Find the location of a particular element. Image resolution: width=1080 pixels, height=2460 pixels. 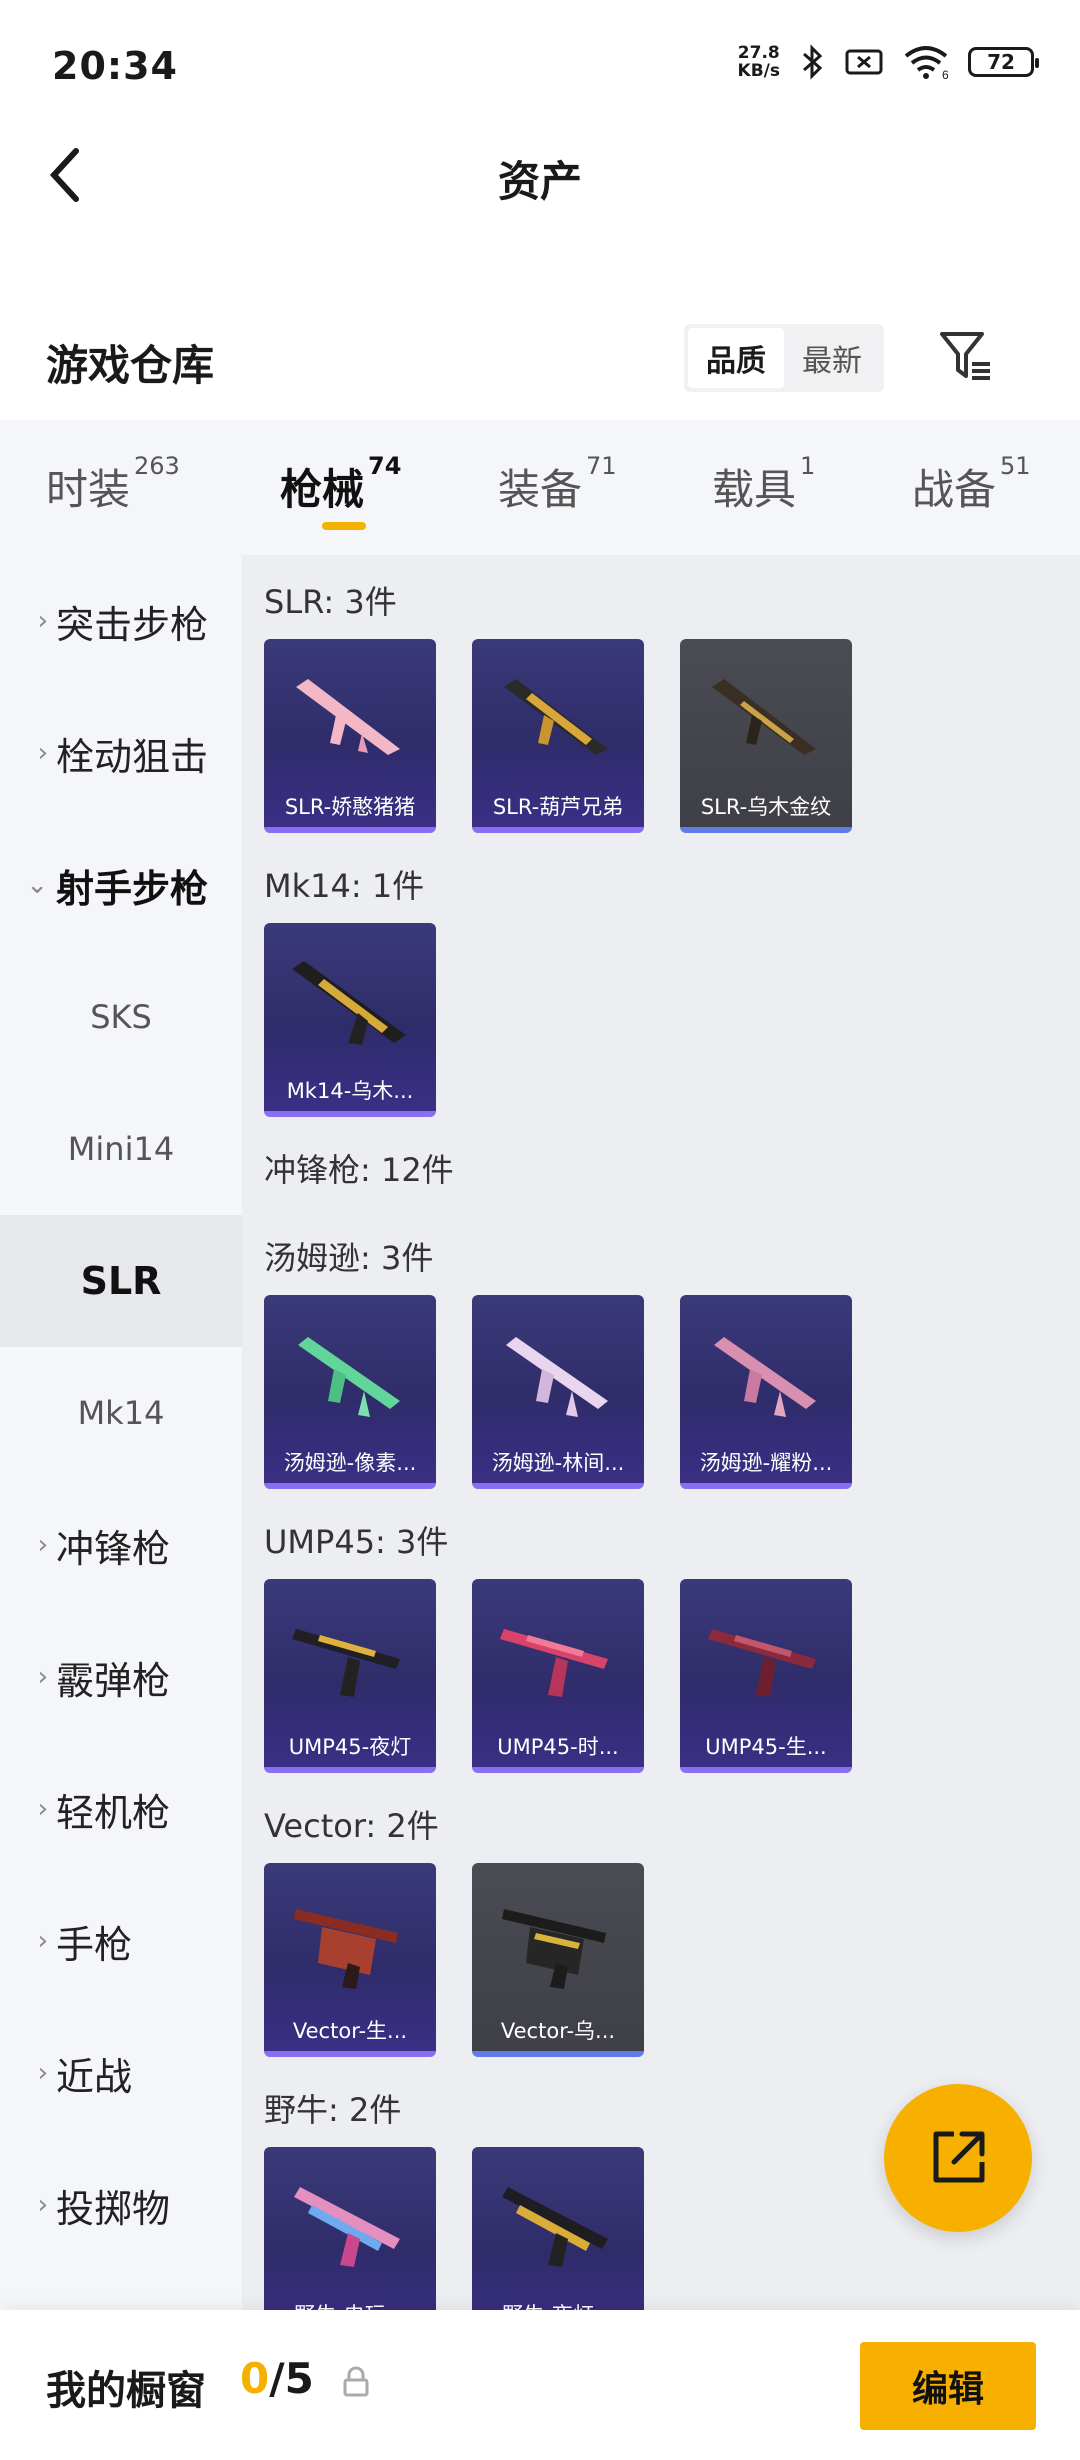

lock-icon is located at coordinates (356, 2381).